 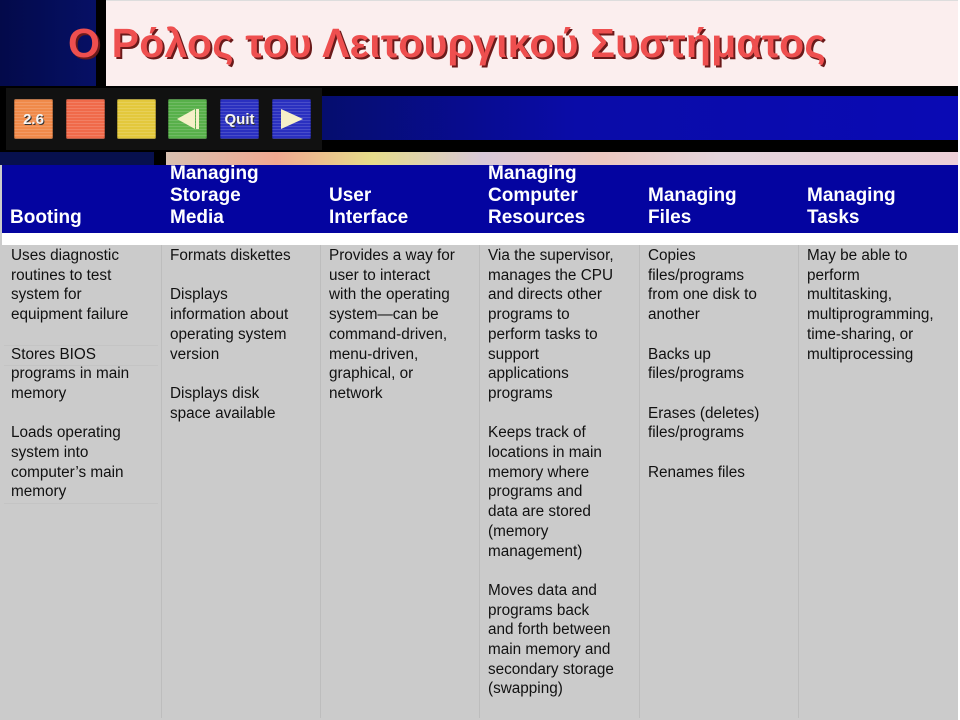 I want to click on header-text: Managing Storage Media, so click(x=214, y=195).